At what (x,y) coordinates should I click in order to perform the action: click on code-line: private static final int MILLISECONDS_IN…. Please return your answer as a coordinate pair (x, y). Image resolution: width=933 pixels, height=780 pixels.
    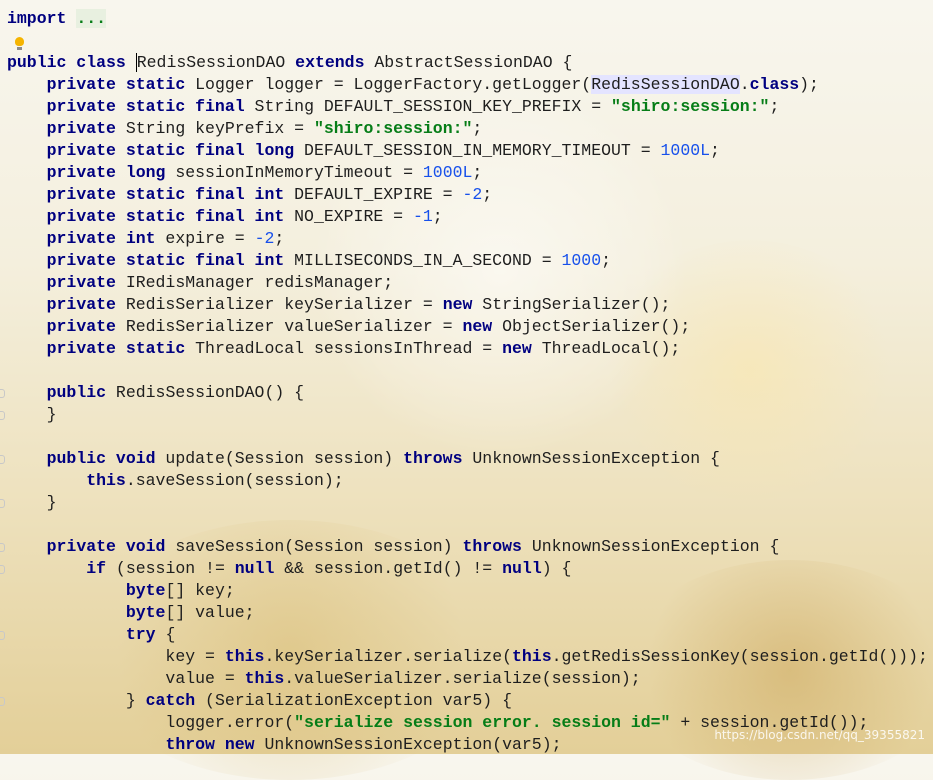
    Looking at the image, I should click on (467, 261).